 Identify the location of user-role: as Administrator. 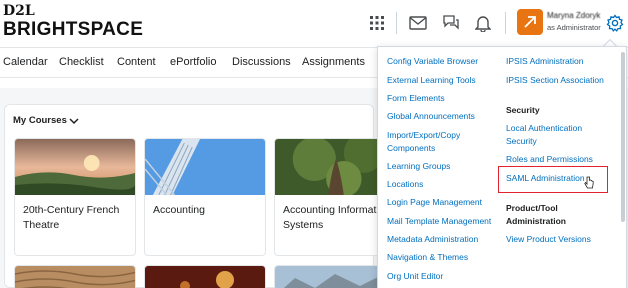
(574, 27).